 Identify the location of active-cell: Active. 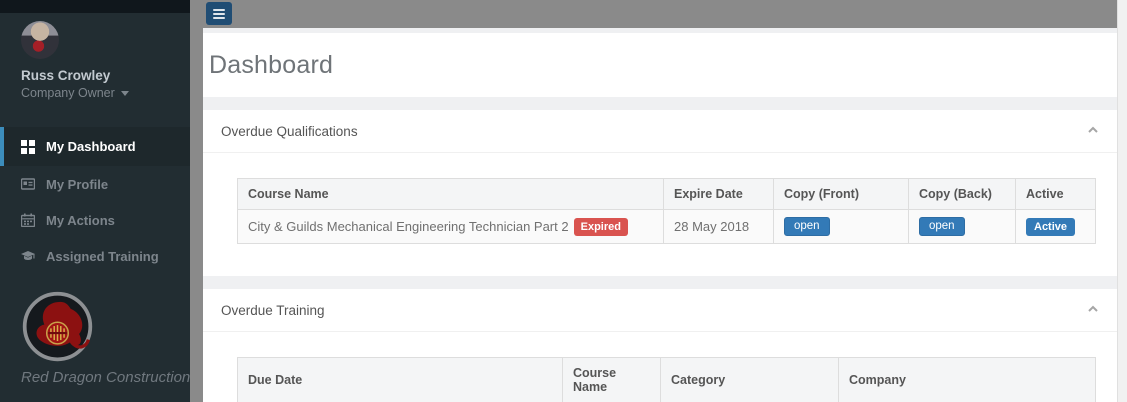
(1055, 226).